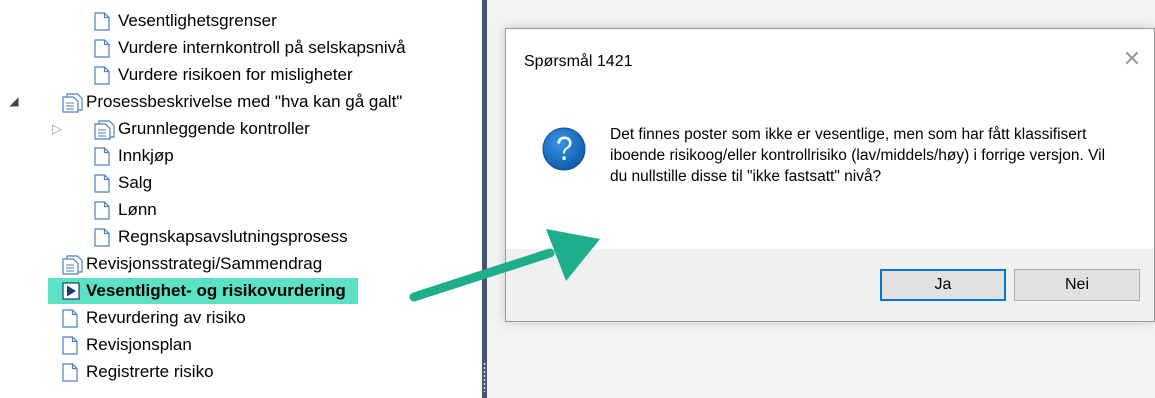  What do you see at coordinates (484, 377) in the screenshot?
I see `splitter-grip` at bounding box center [484, 377].